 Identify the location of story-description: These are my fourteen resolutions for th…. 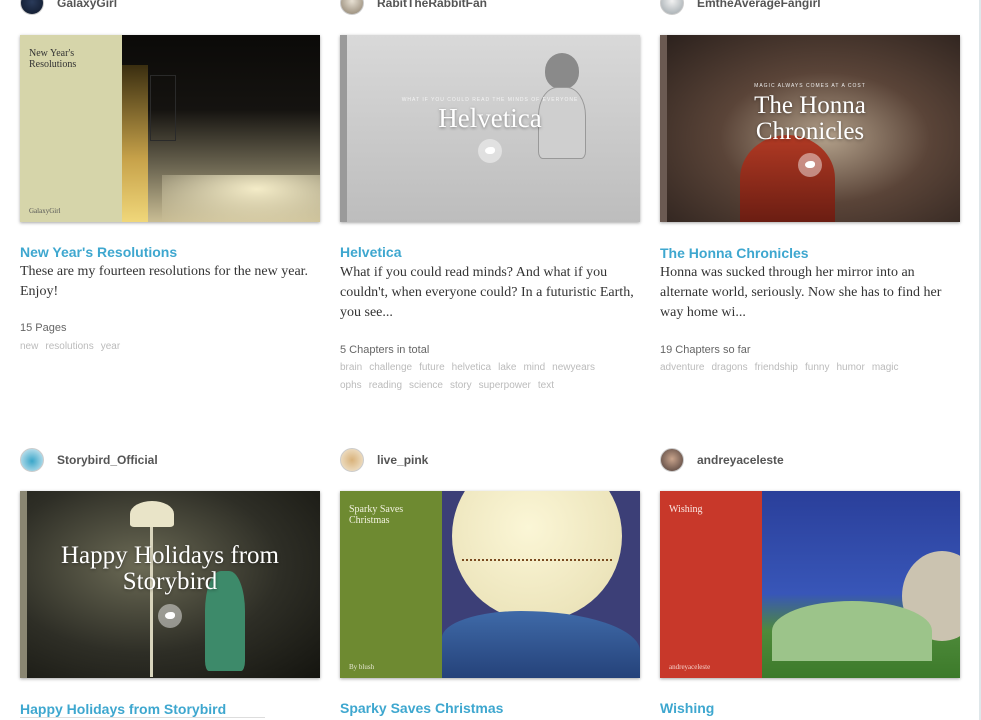
(164, 281).